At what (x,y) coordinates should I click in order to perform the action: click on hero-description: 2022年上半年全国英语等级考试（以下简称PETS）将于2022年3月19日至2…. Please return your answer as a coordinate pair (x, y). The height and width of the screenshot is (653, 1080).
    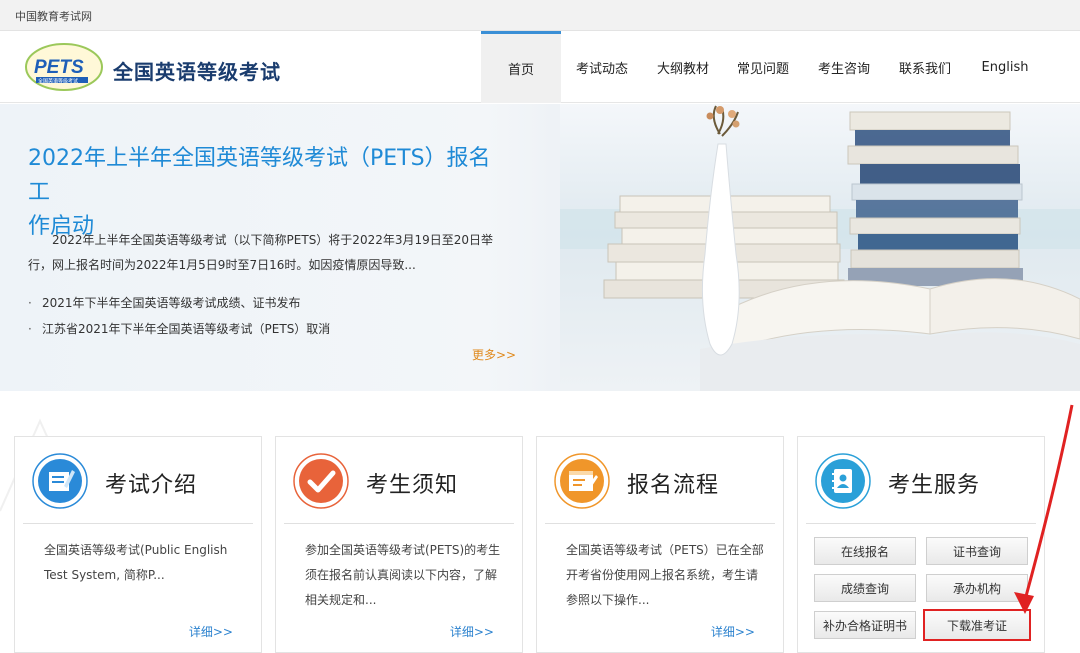
    Looking at the image, I should click on (261, 252).